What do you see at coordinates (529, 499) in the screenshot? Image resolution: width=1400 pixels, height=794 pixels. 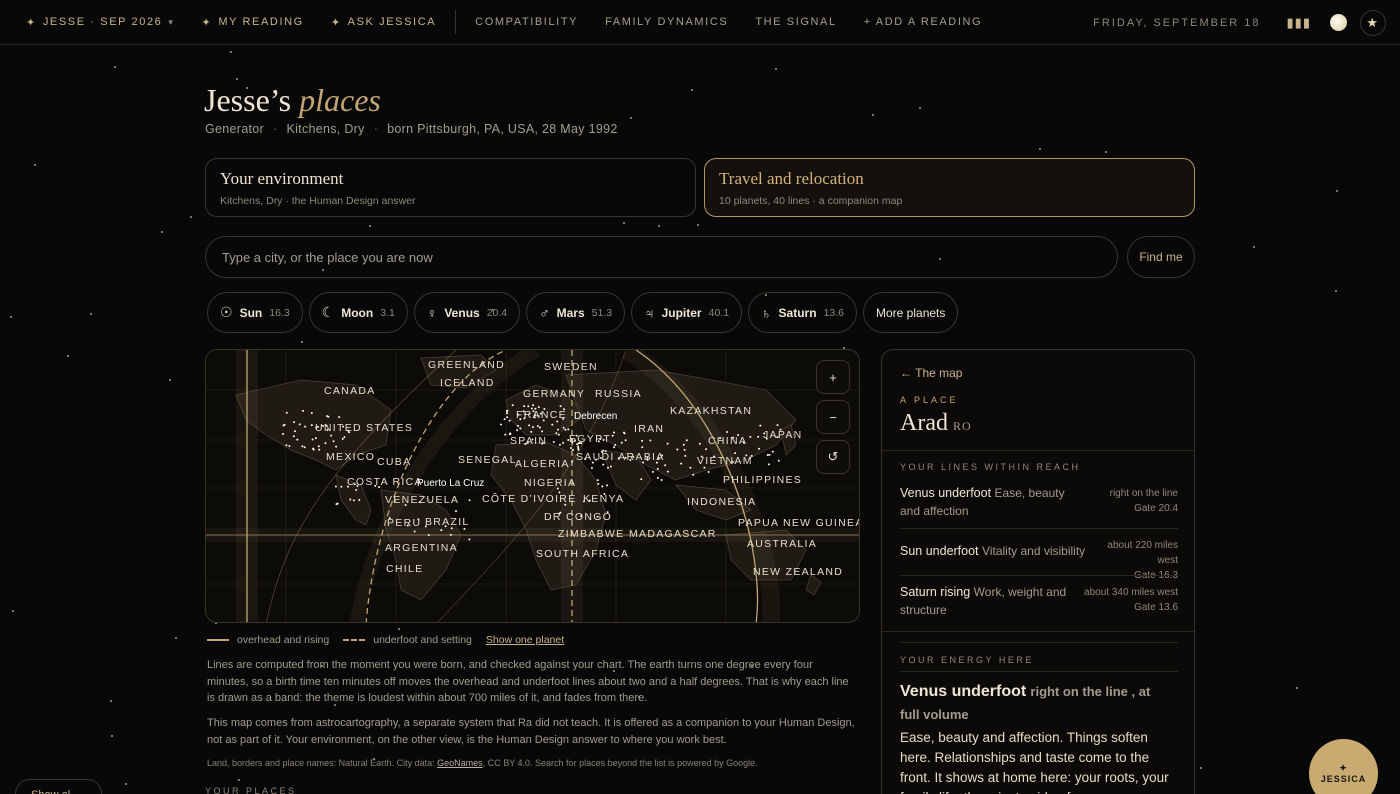 I see `map-label: CÔTE D’IVOIRE` at bounding box center [529, 499].